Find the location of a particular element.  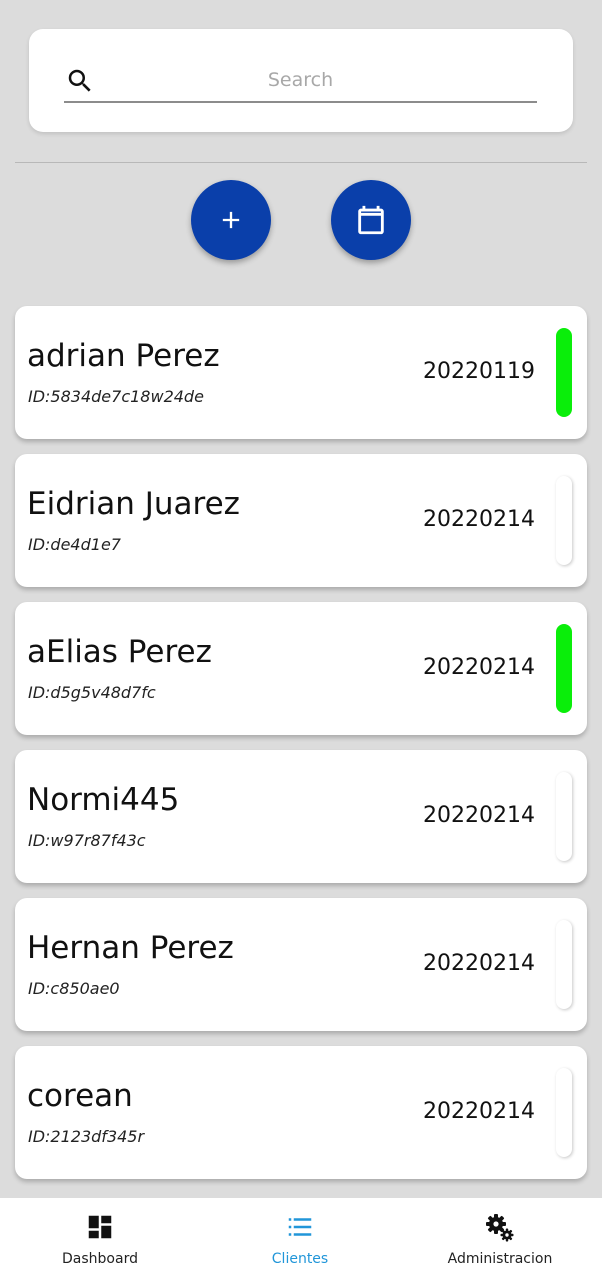

nav-clientes-label: Clientes is located at coordinates (300, 1259).